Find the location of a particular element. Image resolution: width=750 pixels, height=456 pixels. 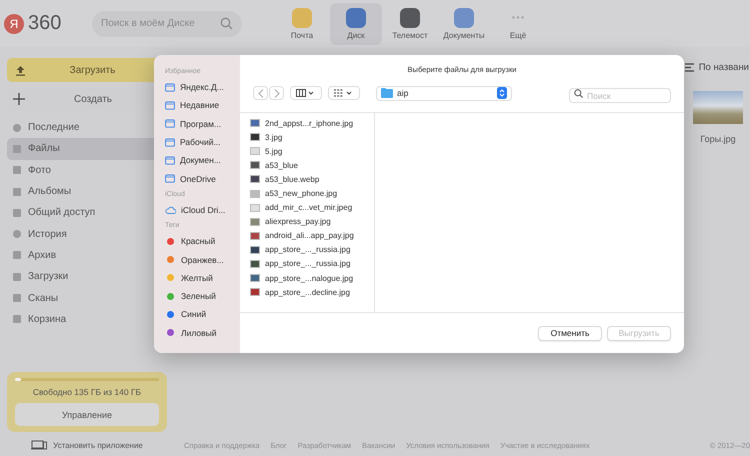

logo-text: 360 is located at coordinates (45, 23).